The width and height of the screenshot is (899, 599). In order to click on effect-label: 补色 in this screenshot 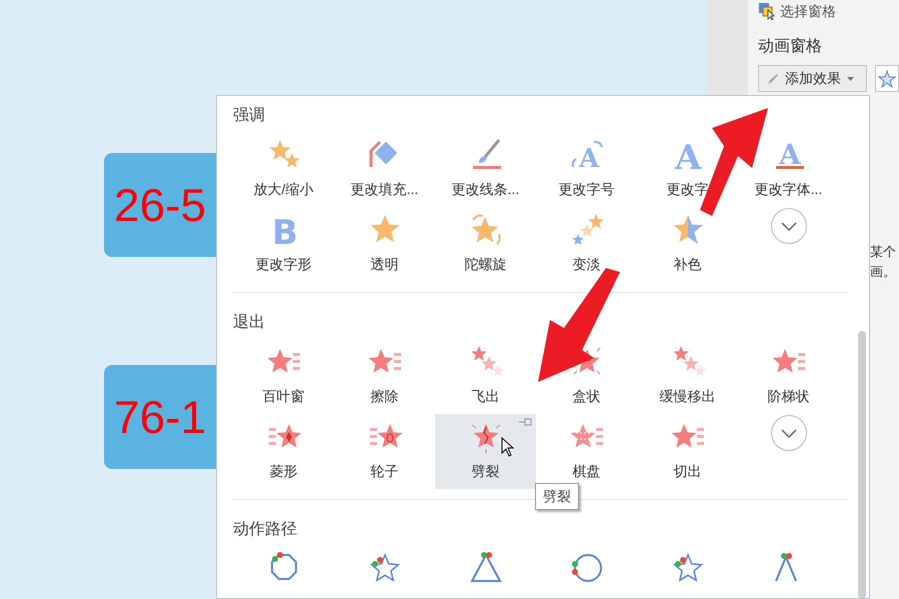, I will do `click(688, 264)`.